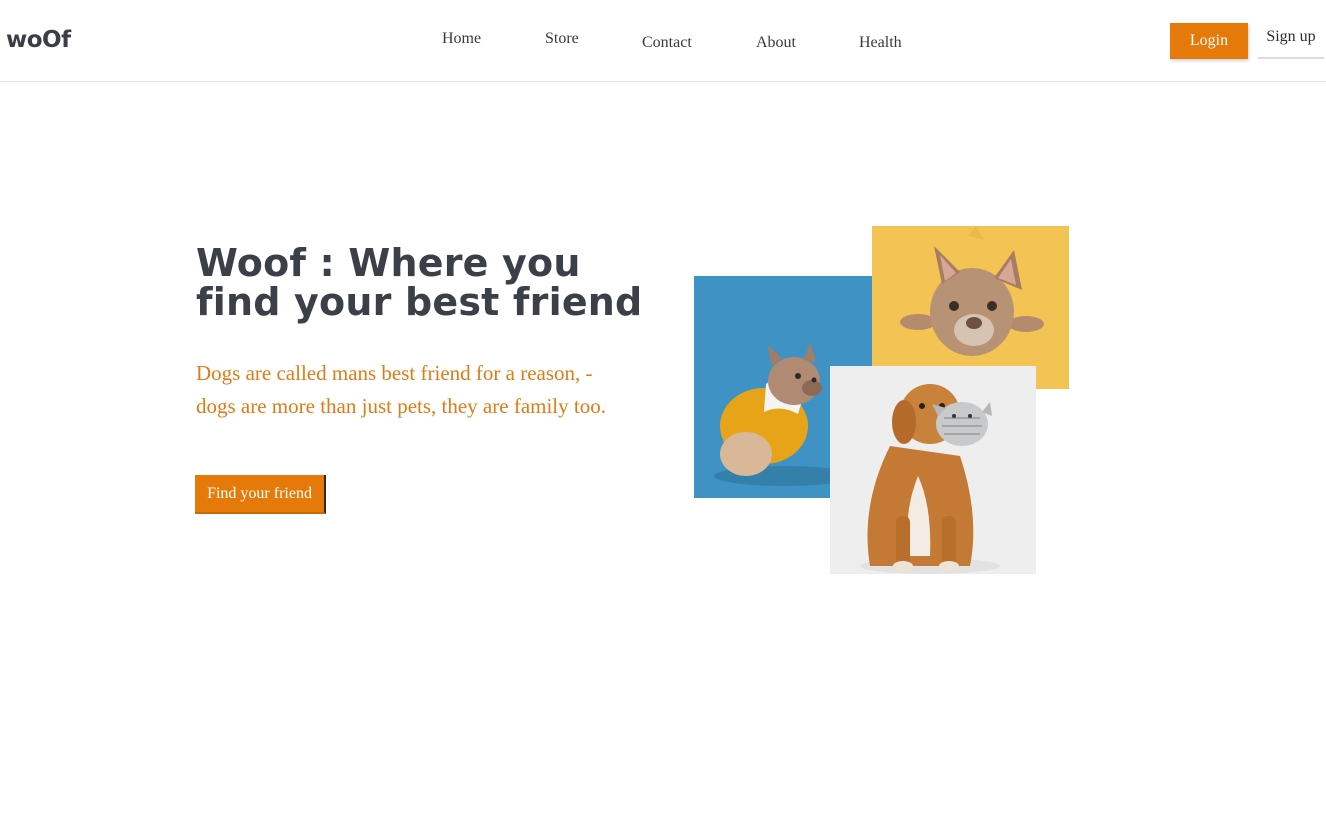 This screenshot has height=828, width=1326. What do you see at coordinates (667, 43) in the screenshot?
I see `nav-contact-link: Contact` at bounding box center [667, 43].